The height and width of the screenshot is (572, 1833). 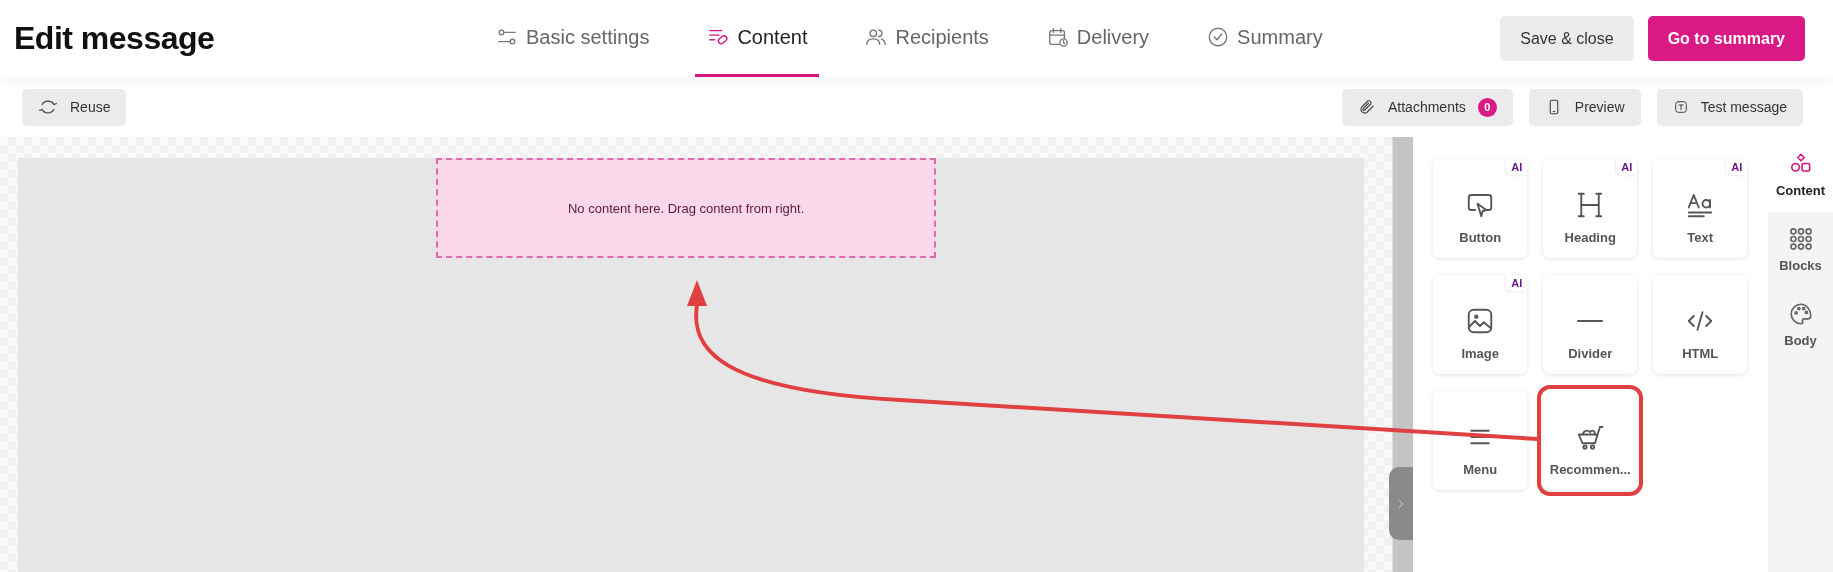 What do you see at coordinates (48, 107) in the screenshot?
I see `cycle-icon` at bounding box center [48, 107].